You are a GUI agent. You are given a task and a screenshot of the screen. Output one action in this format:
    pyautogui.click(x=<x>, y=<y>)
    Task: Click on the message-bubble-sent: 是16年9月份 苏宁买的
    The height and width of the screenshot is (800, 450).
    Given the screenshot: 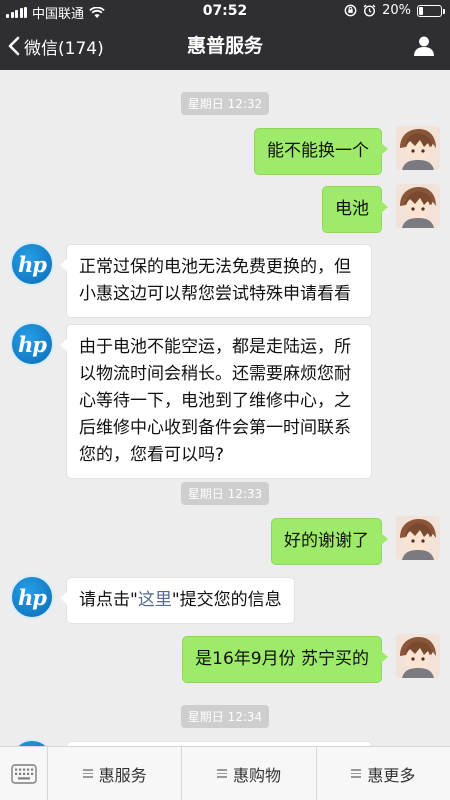 What is the action you would take?
    pyautogui.click(x=285, y=659)
    